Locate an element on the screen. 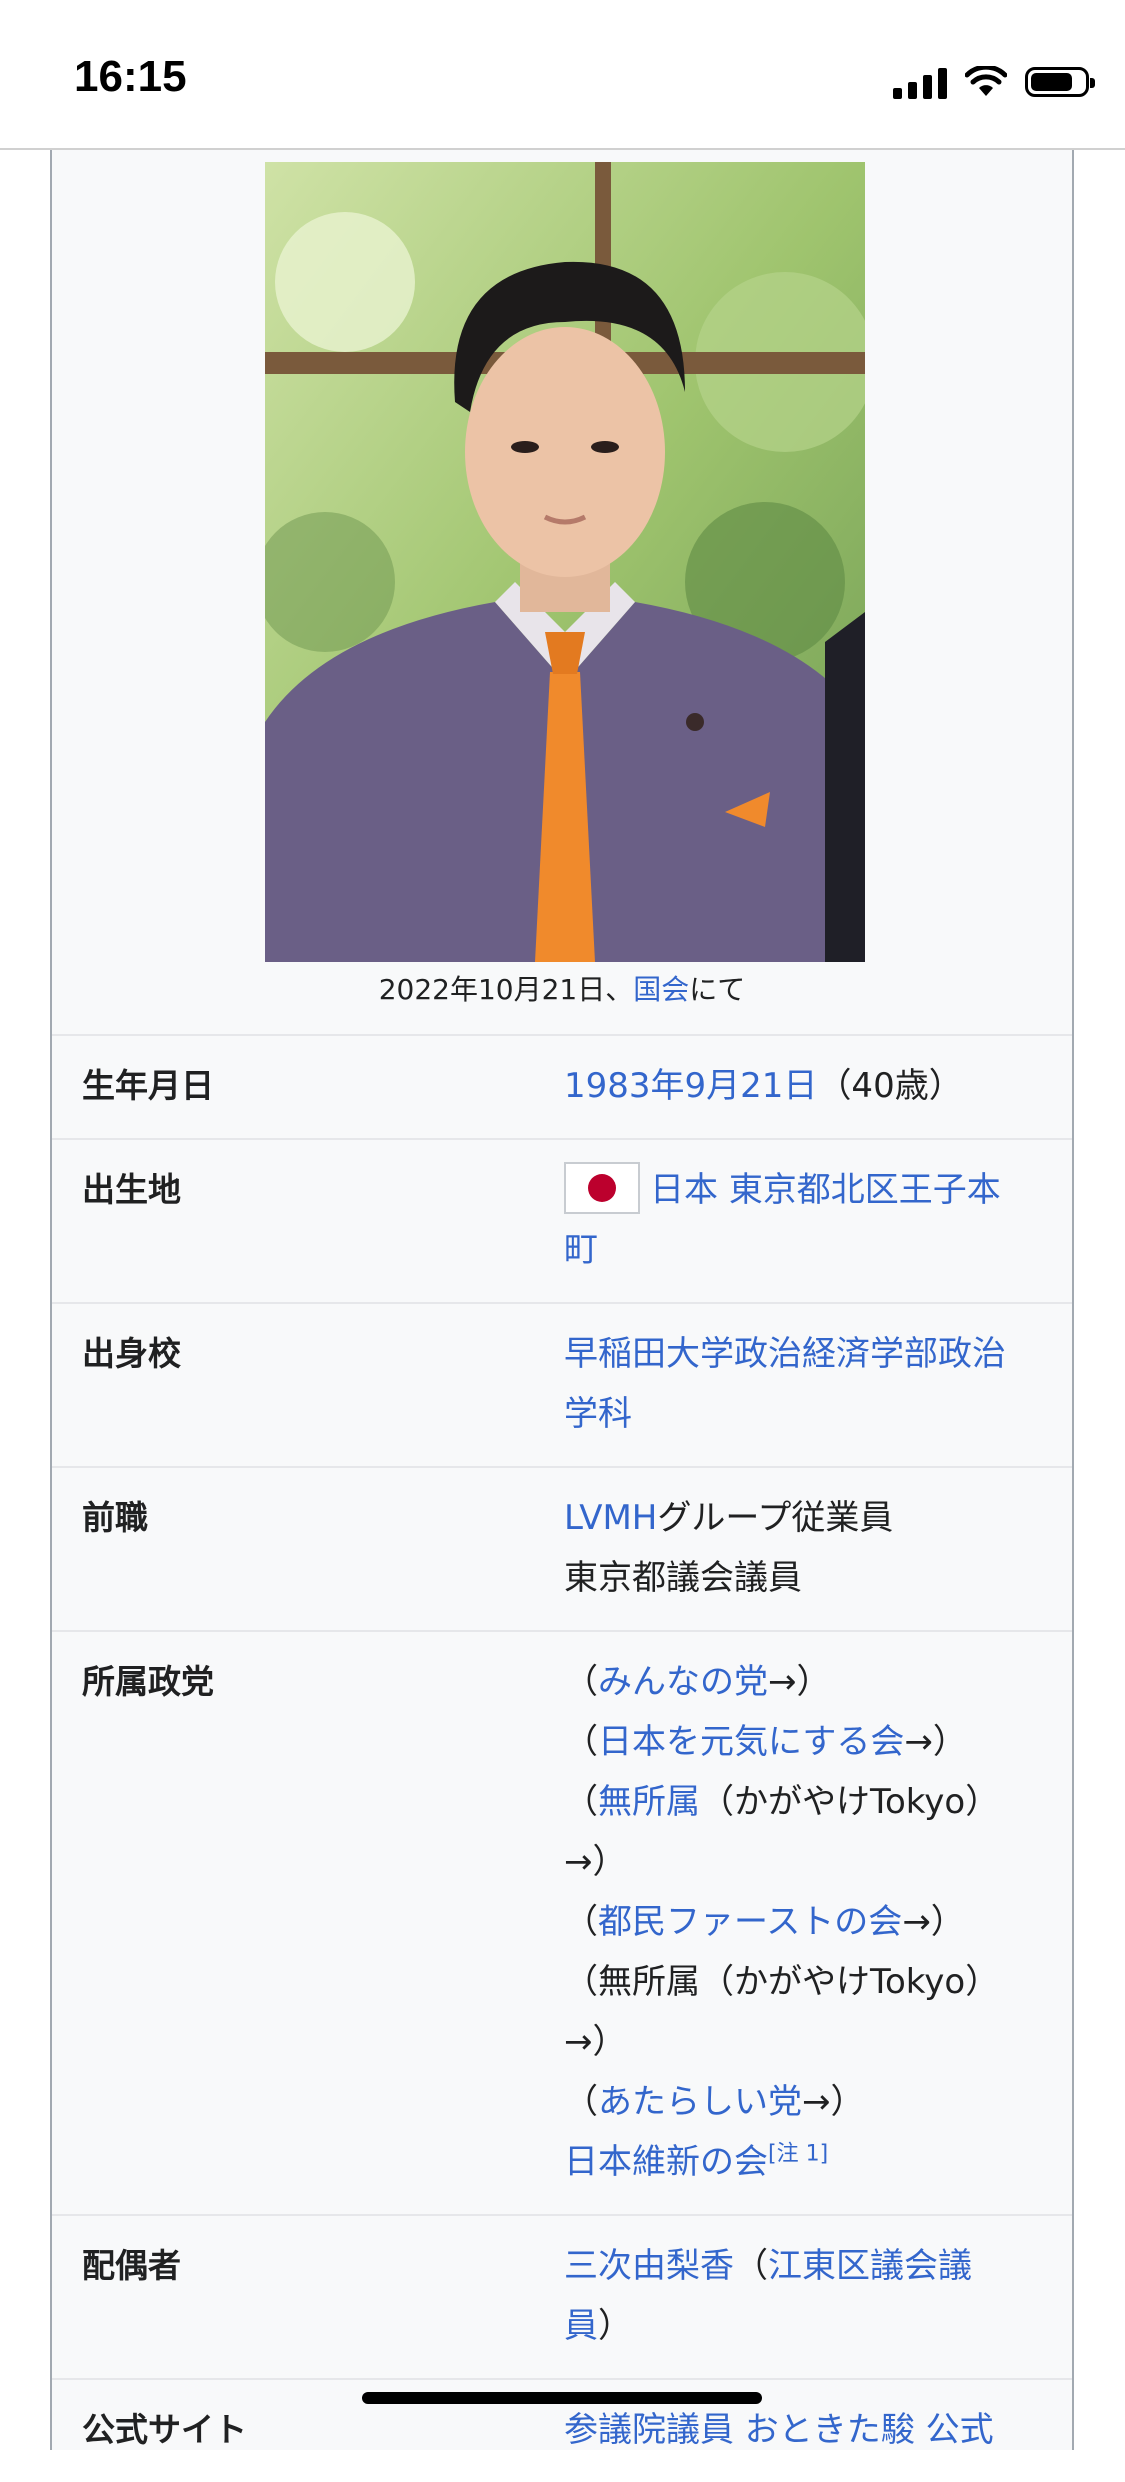 Image resolution: width=1125 pixels, height=2482 pixels. birth-date-value: 1983年9月21日（40歳） is located at coordinates (799, 1086).